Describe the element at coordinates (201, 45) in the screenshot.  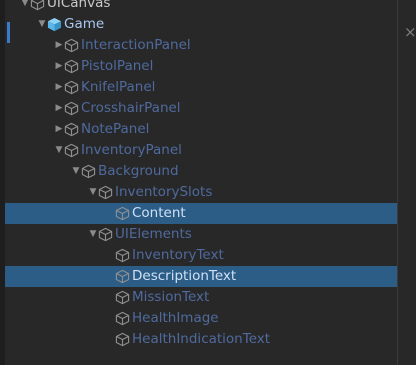
I see `hierarchy-row-interactionpanel: ▶ InteractionPanel` at that location.